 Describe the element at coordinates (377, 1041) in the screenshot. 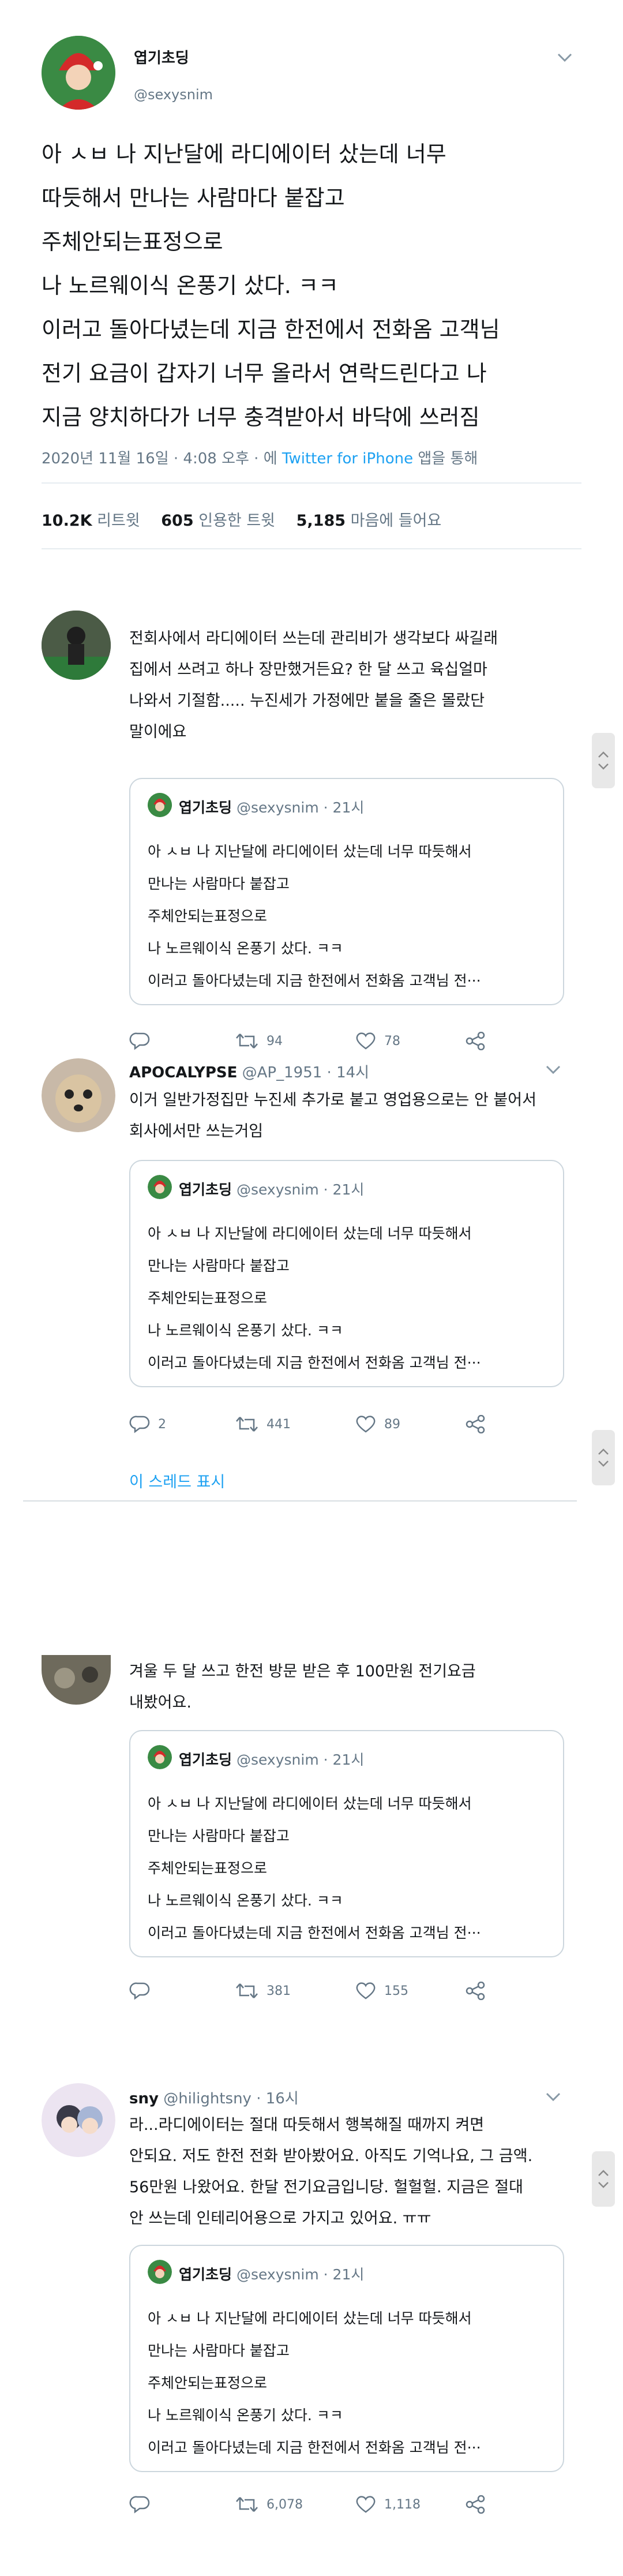

I see `like-button: 78` at that location.